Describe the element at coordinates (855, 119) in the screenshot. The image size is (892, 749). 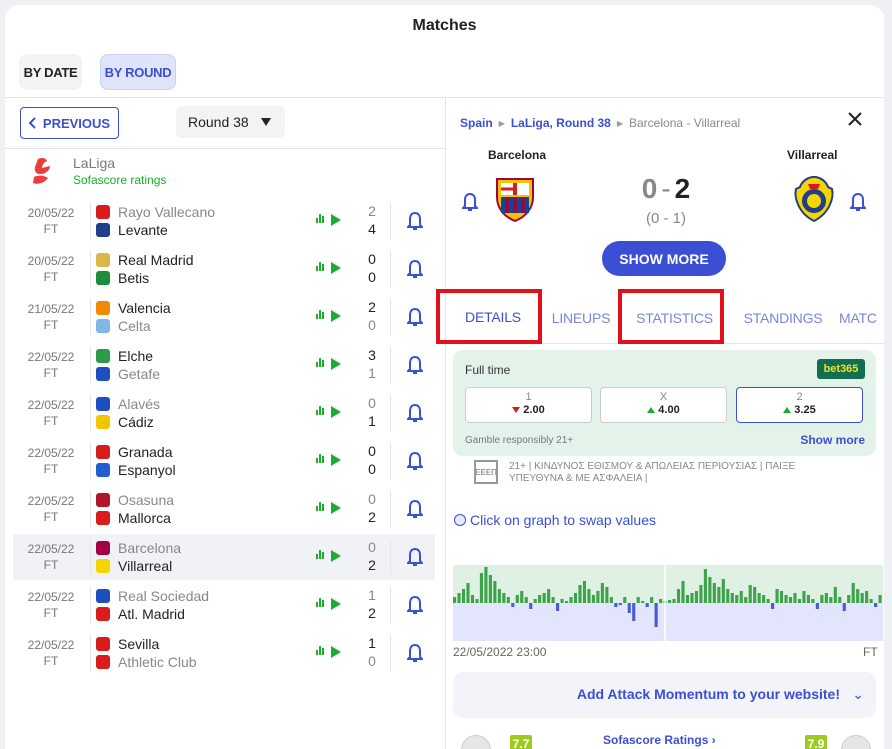
I see `close-icon` at that location.